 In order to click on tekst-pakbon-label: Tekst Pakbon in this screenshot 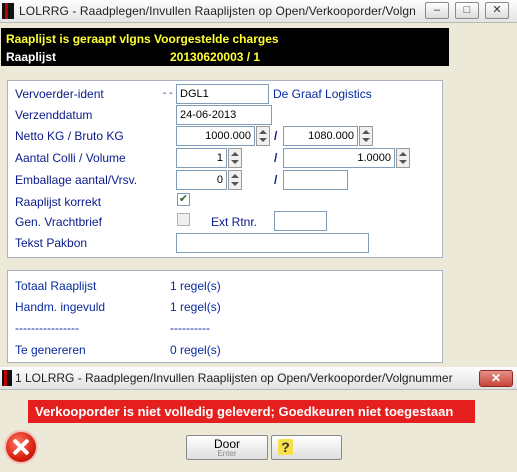, I will do `click(51, 243)`.